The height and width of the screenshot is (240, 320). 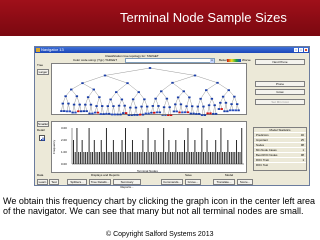 I want to click on window-titlebar: Navigator 13, so click(x=172, y=50).